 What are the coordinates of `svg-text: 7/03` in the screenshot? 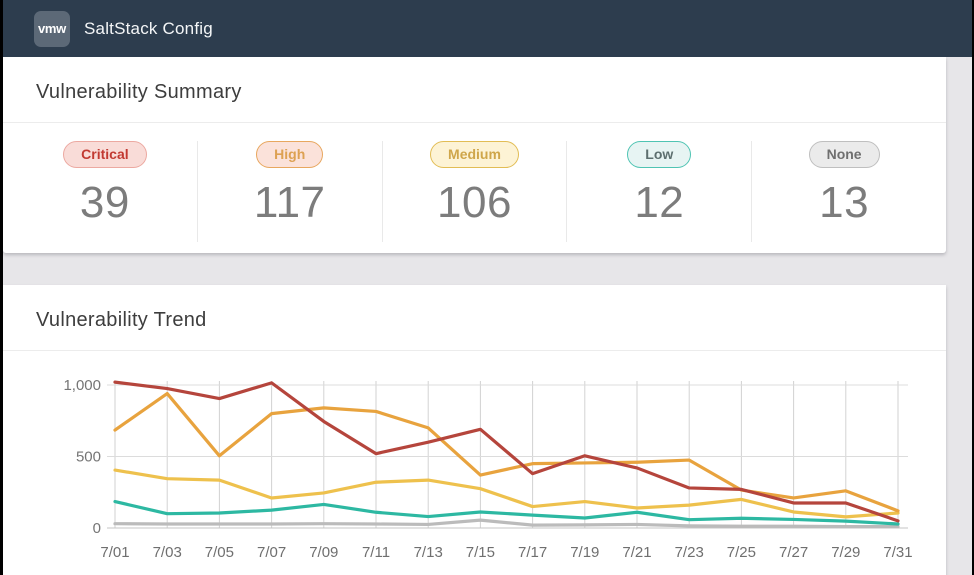 It's located at (167, 552).